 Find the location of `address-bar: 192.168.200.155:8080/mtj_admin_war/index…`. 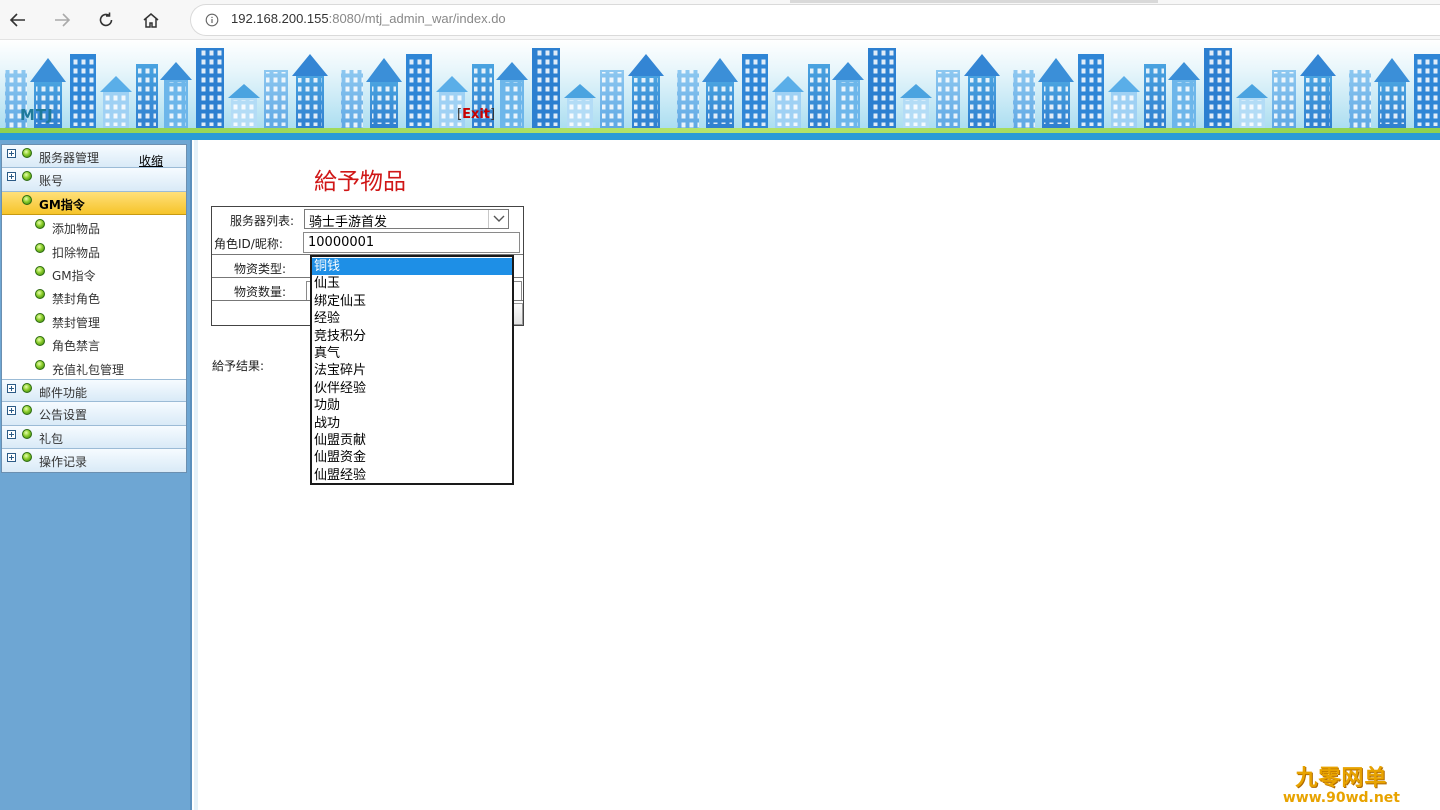

address-bar: 192.168.200.155:8080/mtj_admin_war/index… is located at coordinates (815, 20).